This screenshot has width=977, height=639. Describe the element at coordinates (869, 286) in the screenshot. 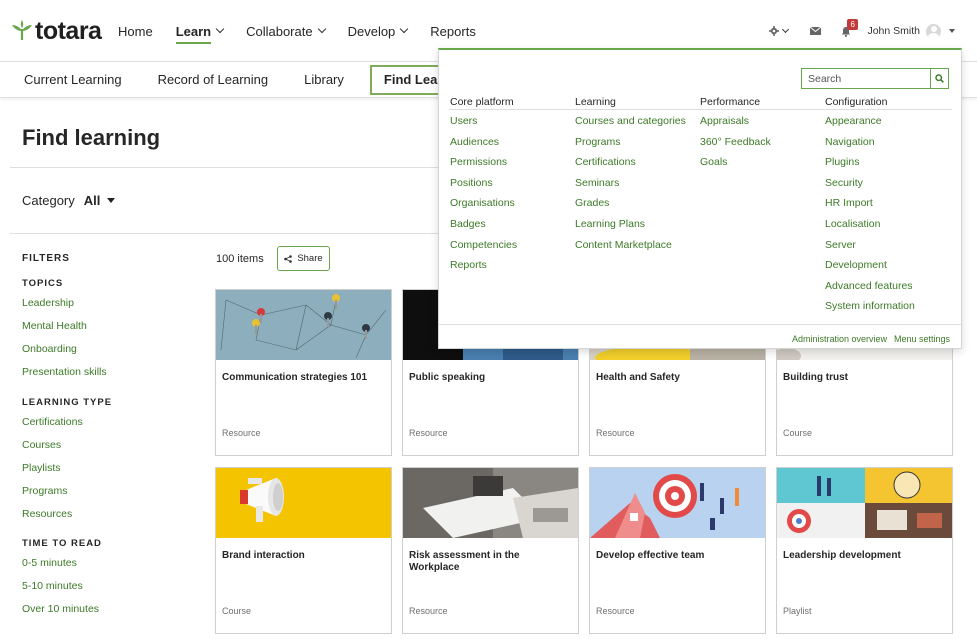

I see `admin-link-advanced-features: Advanced features` at that location.